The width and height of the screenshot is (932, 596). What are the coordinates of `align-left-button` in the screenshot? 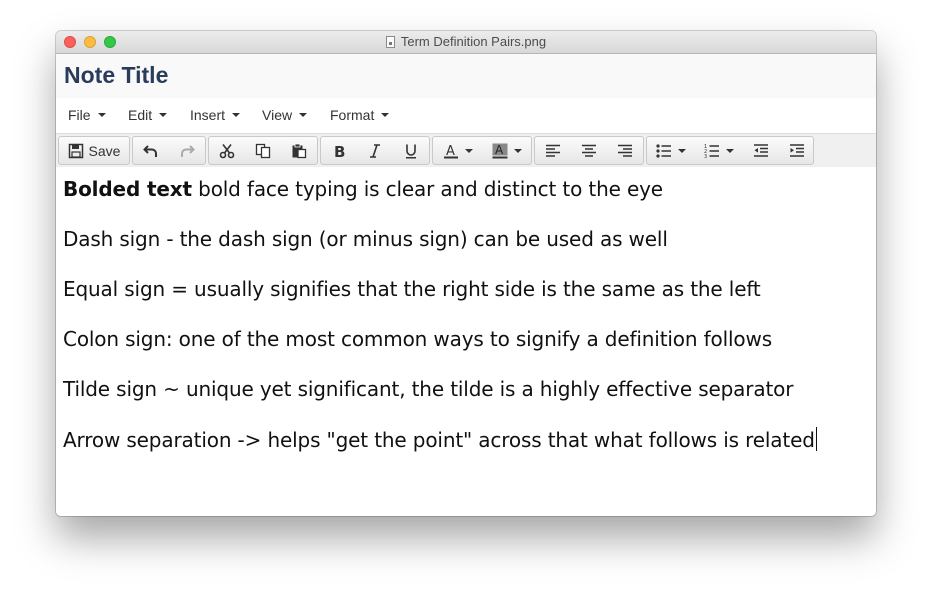 It's located at (553, 150).